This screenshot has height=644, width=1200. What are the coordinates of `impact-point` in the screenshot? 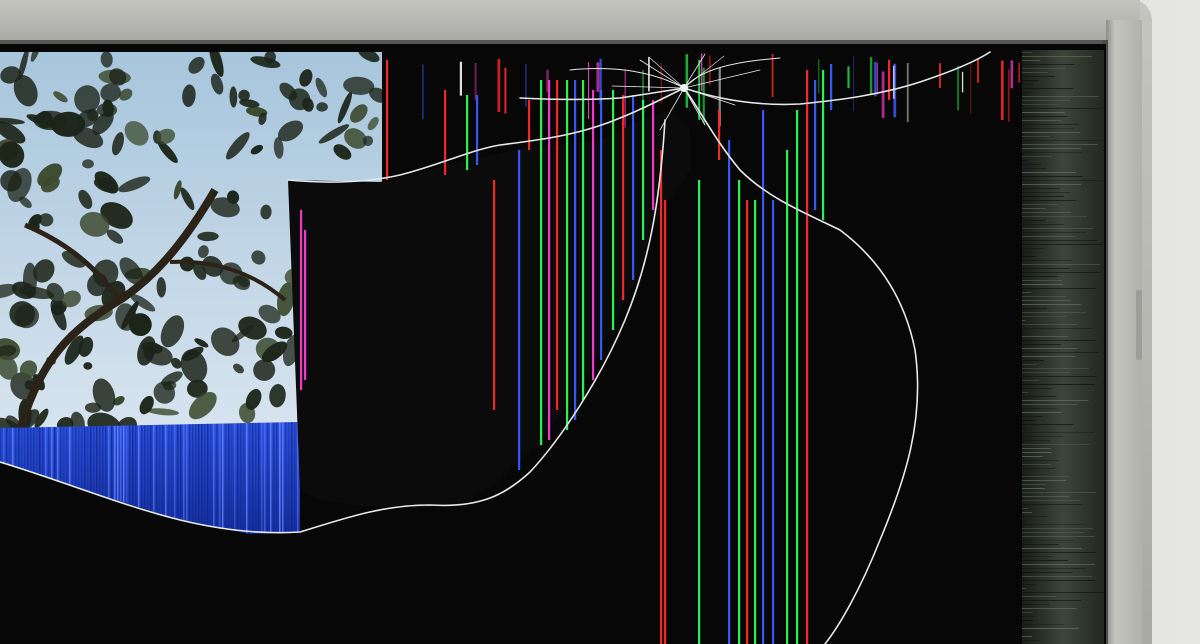 It's located at (684, 88).